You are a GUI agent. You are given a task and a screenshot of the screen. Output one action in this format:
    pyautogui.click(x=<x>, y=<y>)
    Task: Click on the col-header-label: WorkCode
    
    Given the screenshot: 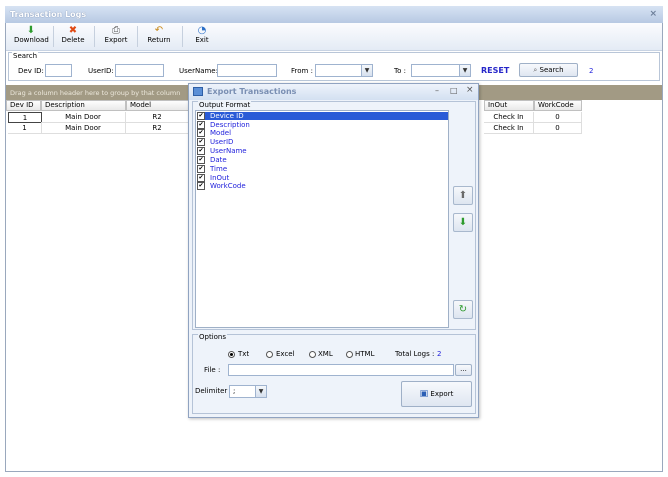 What is the action you would take?
    pyautogui.click(x=556, y=105)
    